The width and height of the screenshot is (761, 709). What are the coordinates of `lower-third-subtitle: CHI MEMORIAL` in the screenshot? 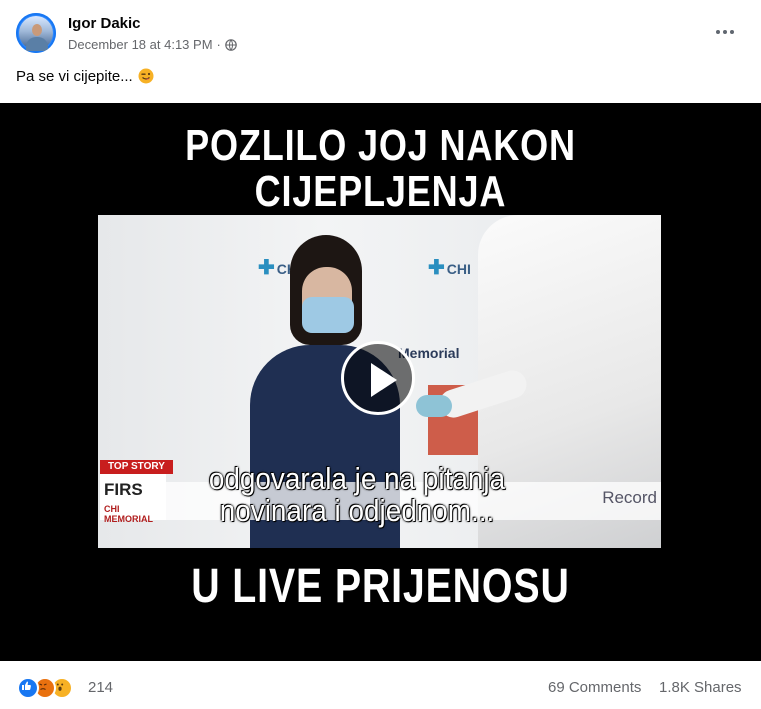 It's located at (128, 514).